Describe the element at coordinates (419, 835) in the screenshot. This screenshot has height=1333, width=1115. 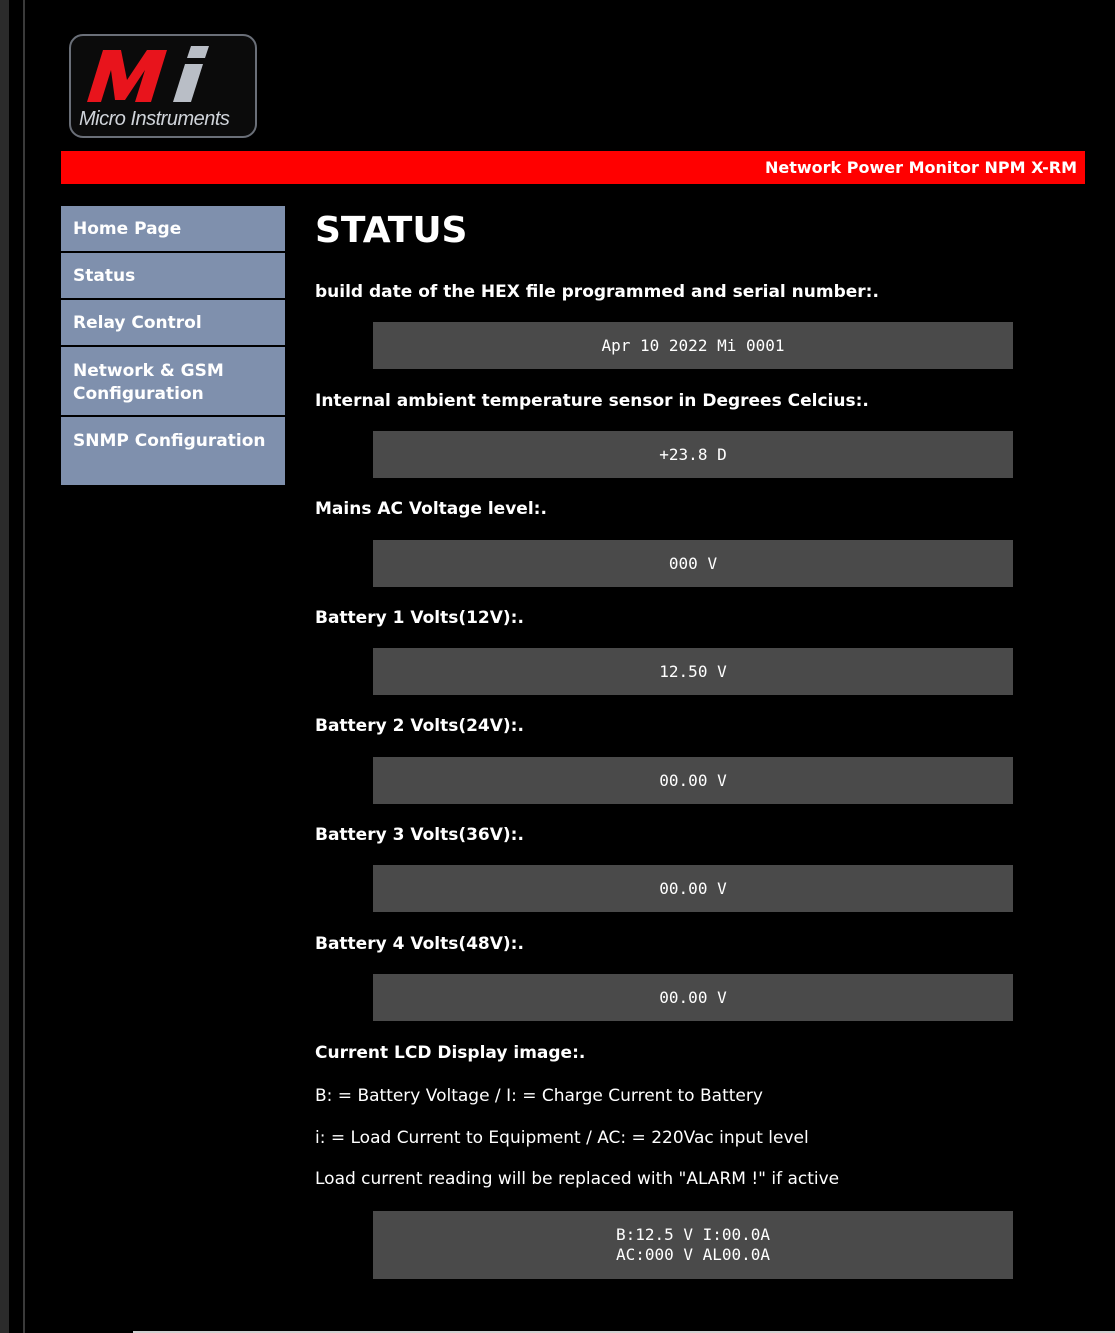
I see `battery-3-label: Battery 3 Volts(36V):.` at that location.